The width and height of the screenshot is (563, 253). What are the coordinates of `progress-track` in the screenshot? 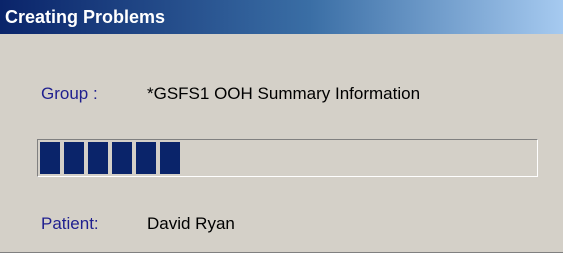 It's located at (287, 158).